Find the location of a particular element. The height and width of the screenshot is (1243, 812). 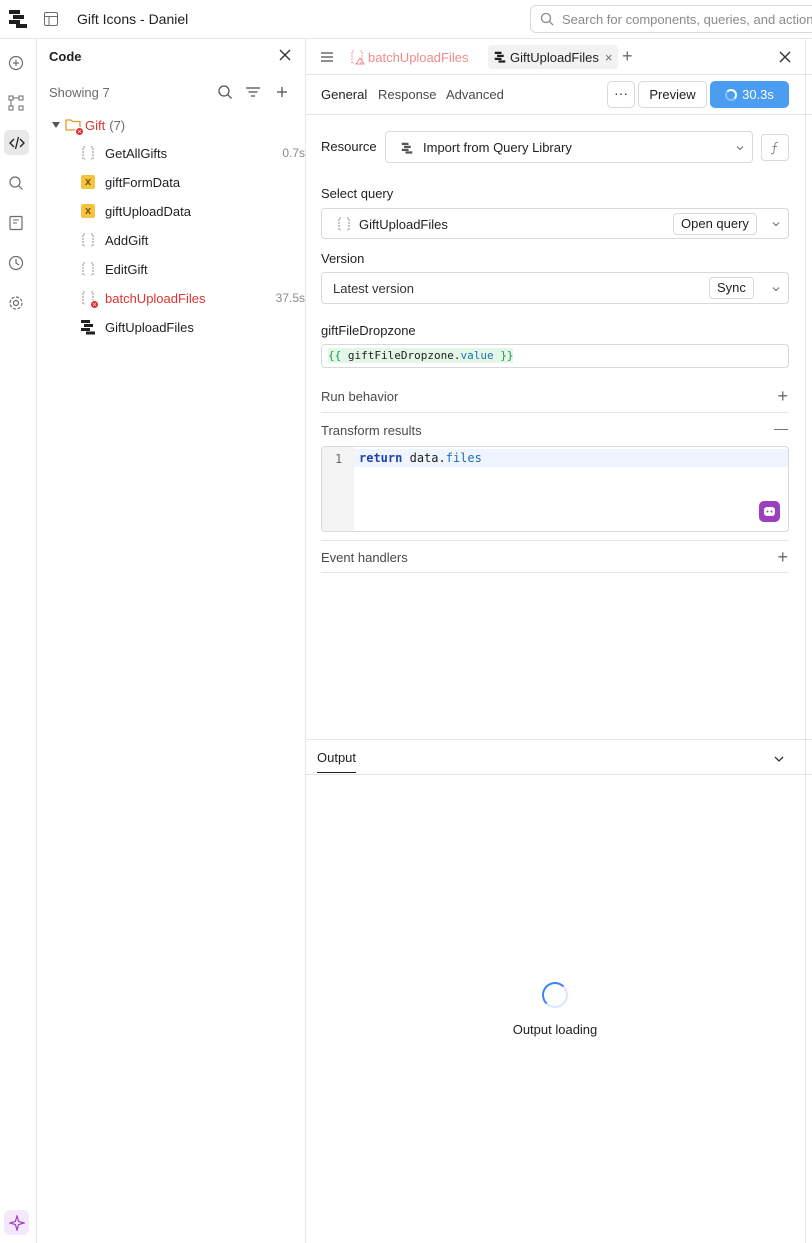

code-line: return data.files is located at coordinates (571, 458).